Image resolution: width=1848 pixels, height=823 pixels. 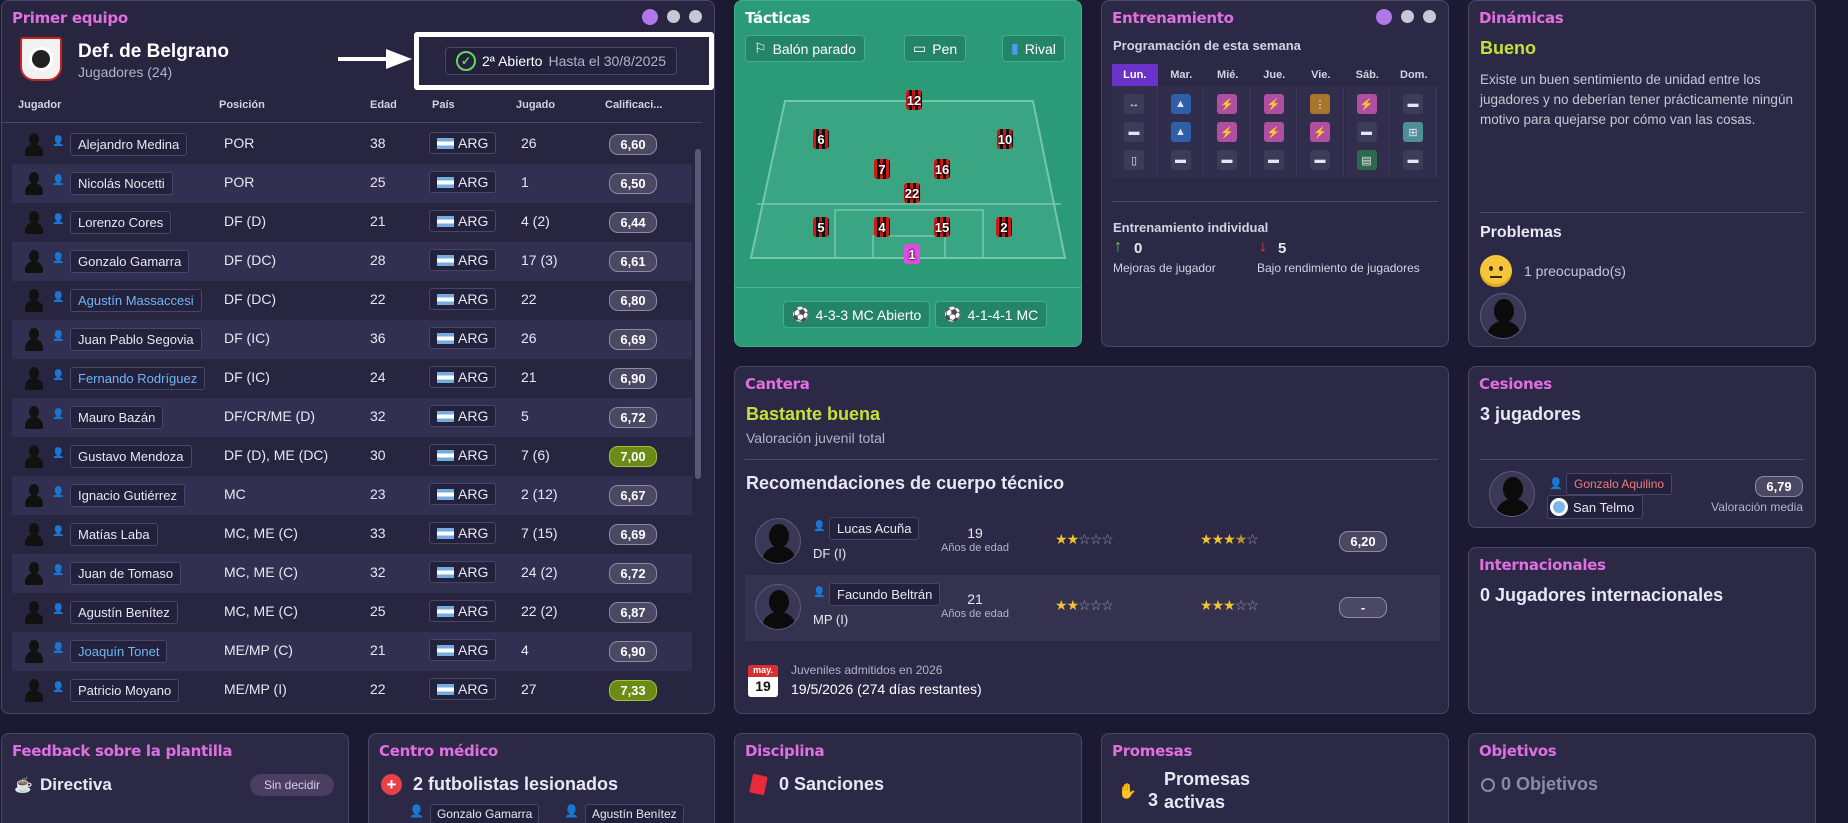 What do you see at coordinates (383, 105) in the screenshot?
I see `col-age: Edad` at bounding box center [383, 105].